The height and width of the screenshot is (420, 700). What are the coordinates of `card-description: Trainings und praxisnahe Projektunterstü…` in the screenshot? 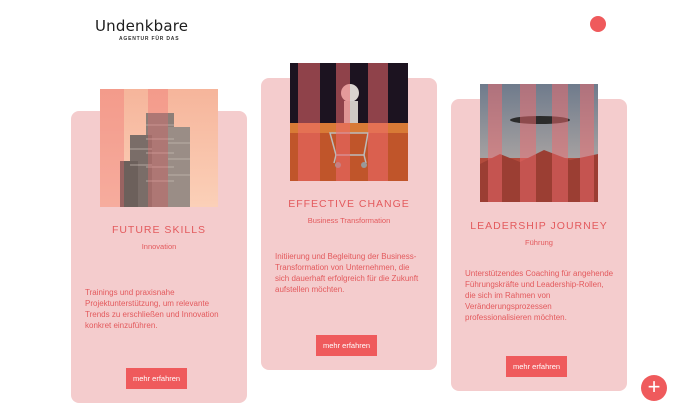 It's located at (152, 309).